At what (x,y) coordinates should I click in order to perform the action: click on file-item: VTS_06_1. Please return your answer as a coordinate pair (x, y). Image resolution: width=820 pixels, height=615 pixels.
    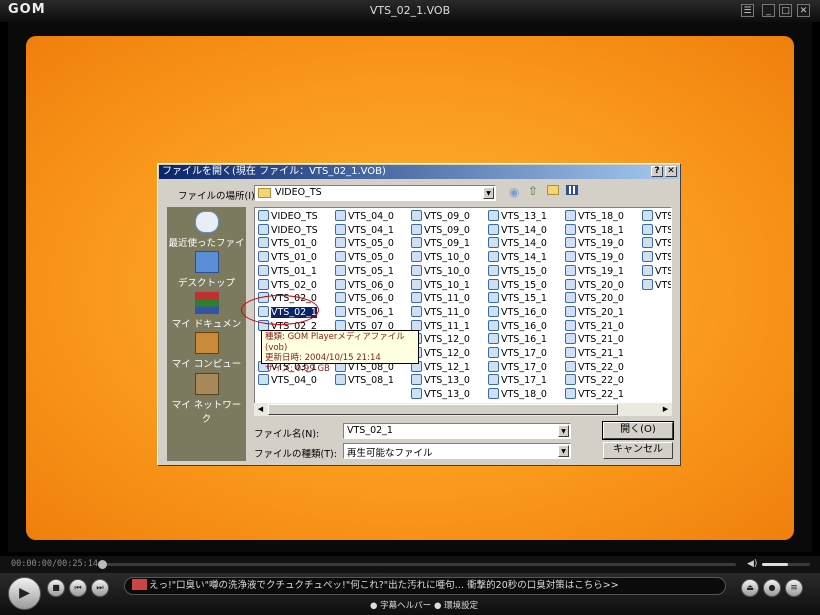
    Looking at the image, I should click on (364, 312).